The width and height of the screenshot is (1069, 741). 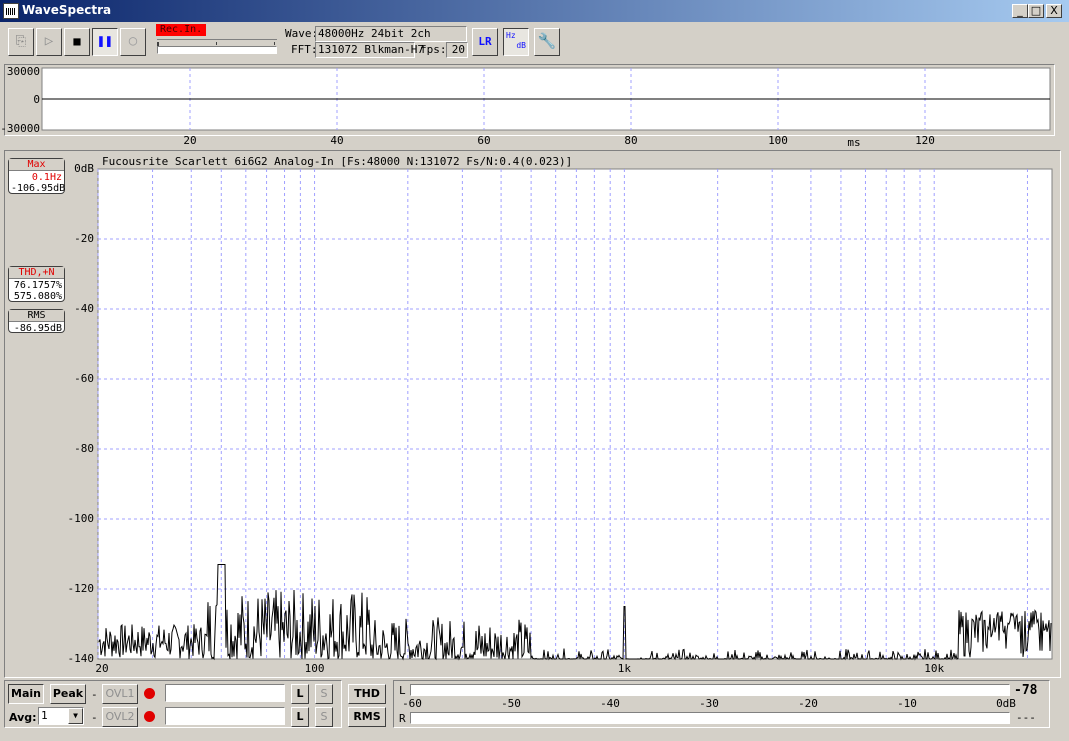 I want to click on dash-2: -, so click(x=94, y=717).